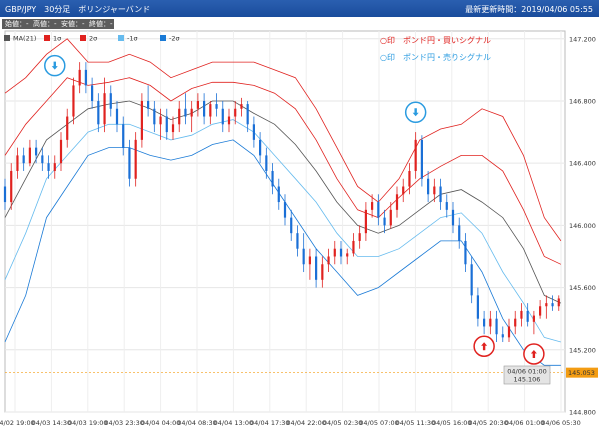 Image resolution: width=599 pixels, height=436 pixels. What do you see at coordinates (452, 423) in the screenshot?
I see `x-tick-label: 04/05 16:00` at bounding box center [452, 423].